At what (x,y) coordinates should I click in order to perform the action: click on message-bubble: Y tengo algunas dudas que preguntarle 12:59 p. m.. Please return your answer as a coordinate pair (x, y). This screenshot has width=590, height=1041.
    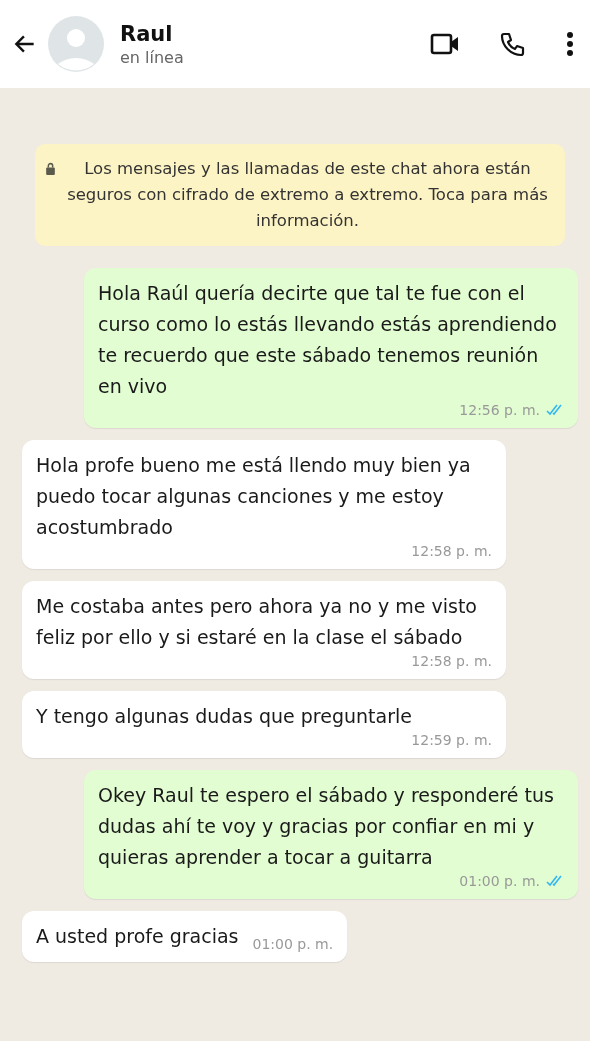
    Looking at the image, I should click on (264, 724).